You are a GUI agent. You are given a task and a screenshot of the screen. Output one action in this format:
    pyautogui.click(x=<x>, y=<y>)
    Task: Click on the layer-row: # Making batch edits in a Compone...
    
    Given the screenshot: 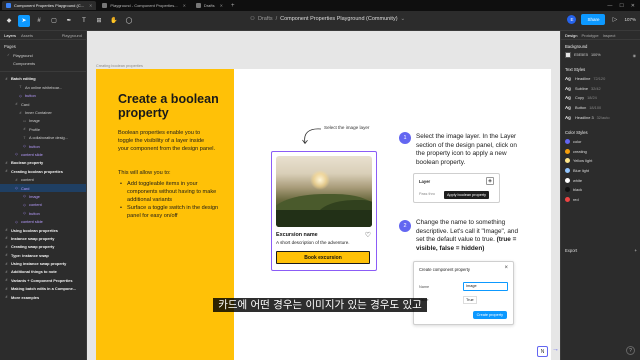 What is the action you would take?
    pyautogui.click(x=43, y=289)
    